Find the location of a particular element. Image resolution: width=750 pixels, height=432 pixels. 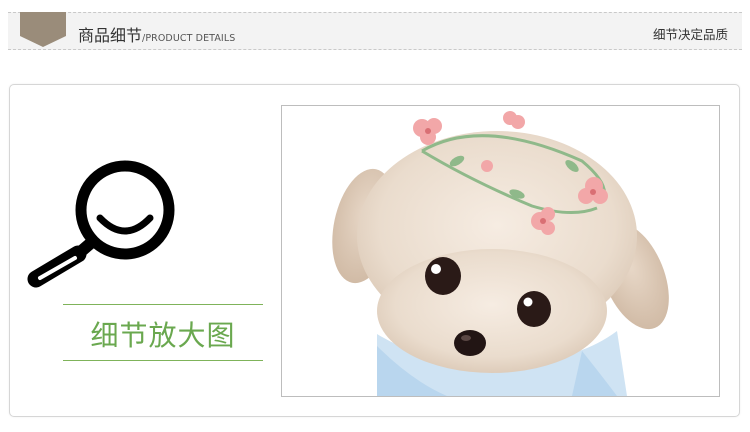

magnifier-icon is located at coordinates (101, 224).